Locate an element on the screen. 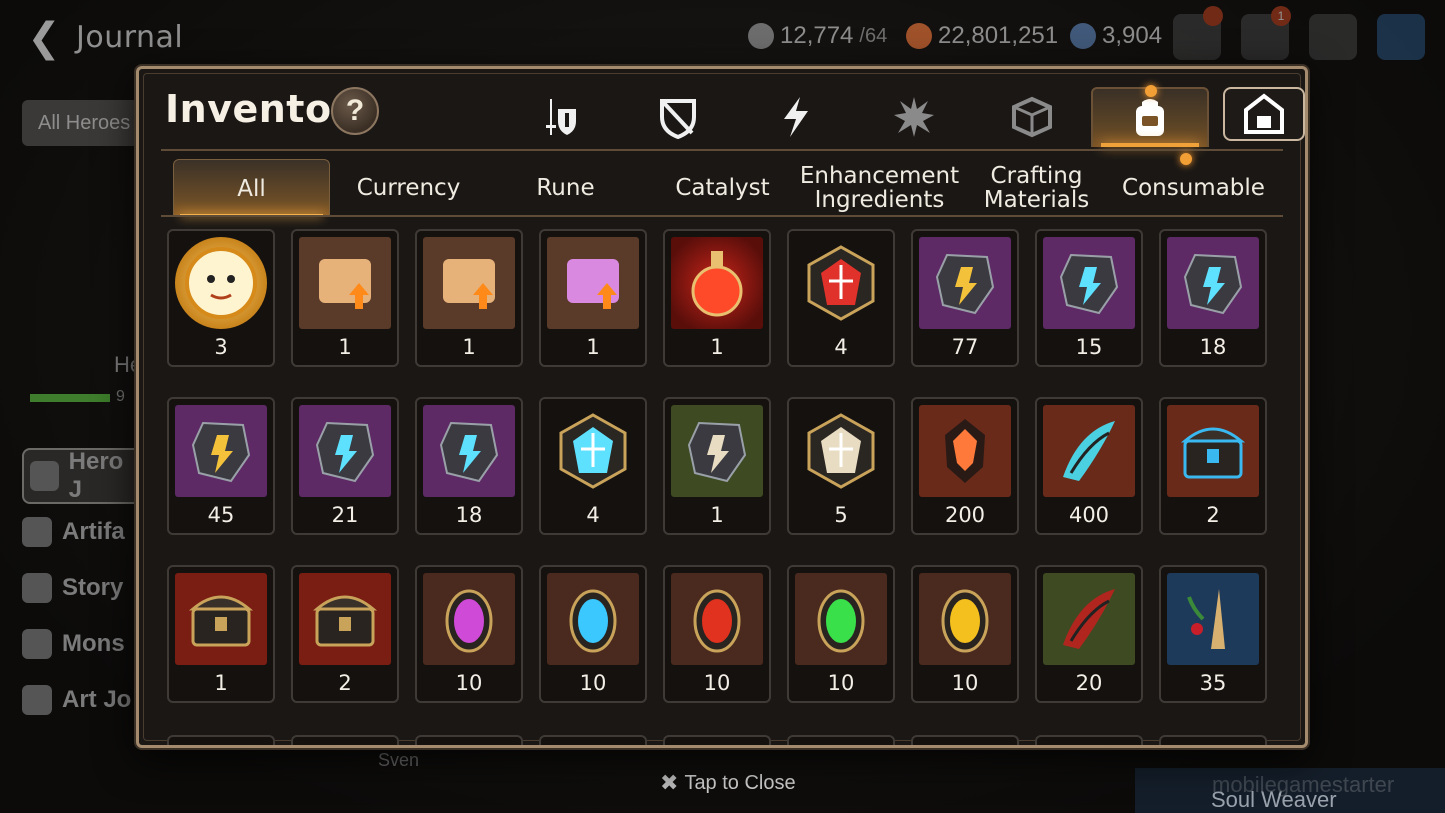 The image size is (1445, 813). boot-stone-icon is located at coordinates (1089, 283).